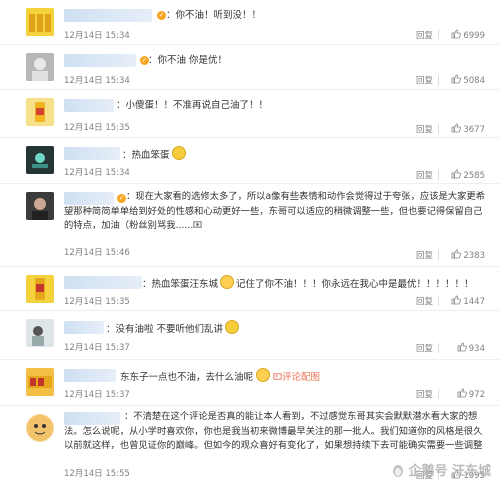 Image resolution: width=499 pixels, height=483 pixels. I want to click on like-button: 972, so click(471, 394).